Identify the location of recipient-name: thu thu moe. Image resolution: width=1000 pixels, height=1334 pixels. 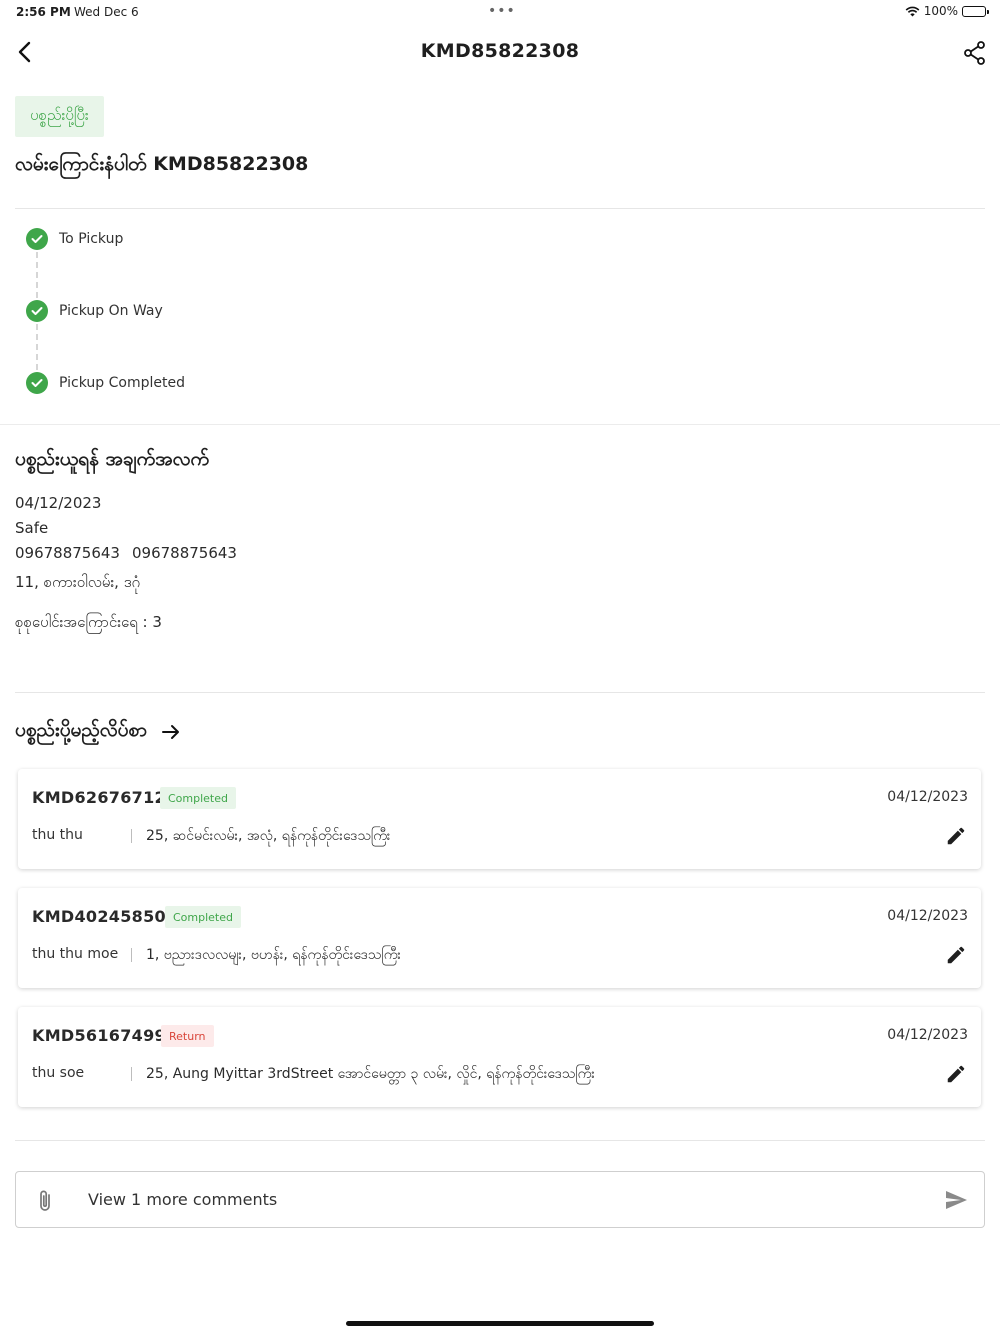
(75, 954).